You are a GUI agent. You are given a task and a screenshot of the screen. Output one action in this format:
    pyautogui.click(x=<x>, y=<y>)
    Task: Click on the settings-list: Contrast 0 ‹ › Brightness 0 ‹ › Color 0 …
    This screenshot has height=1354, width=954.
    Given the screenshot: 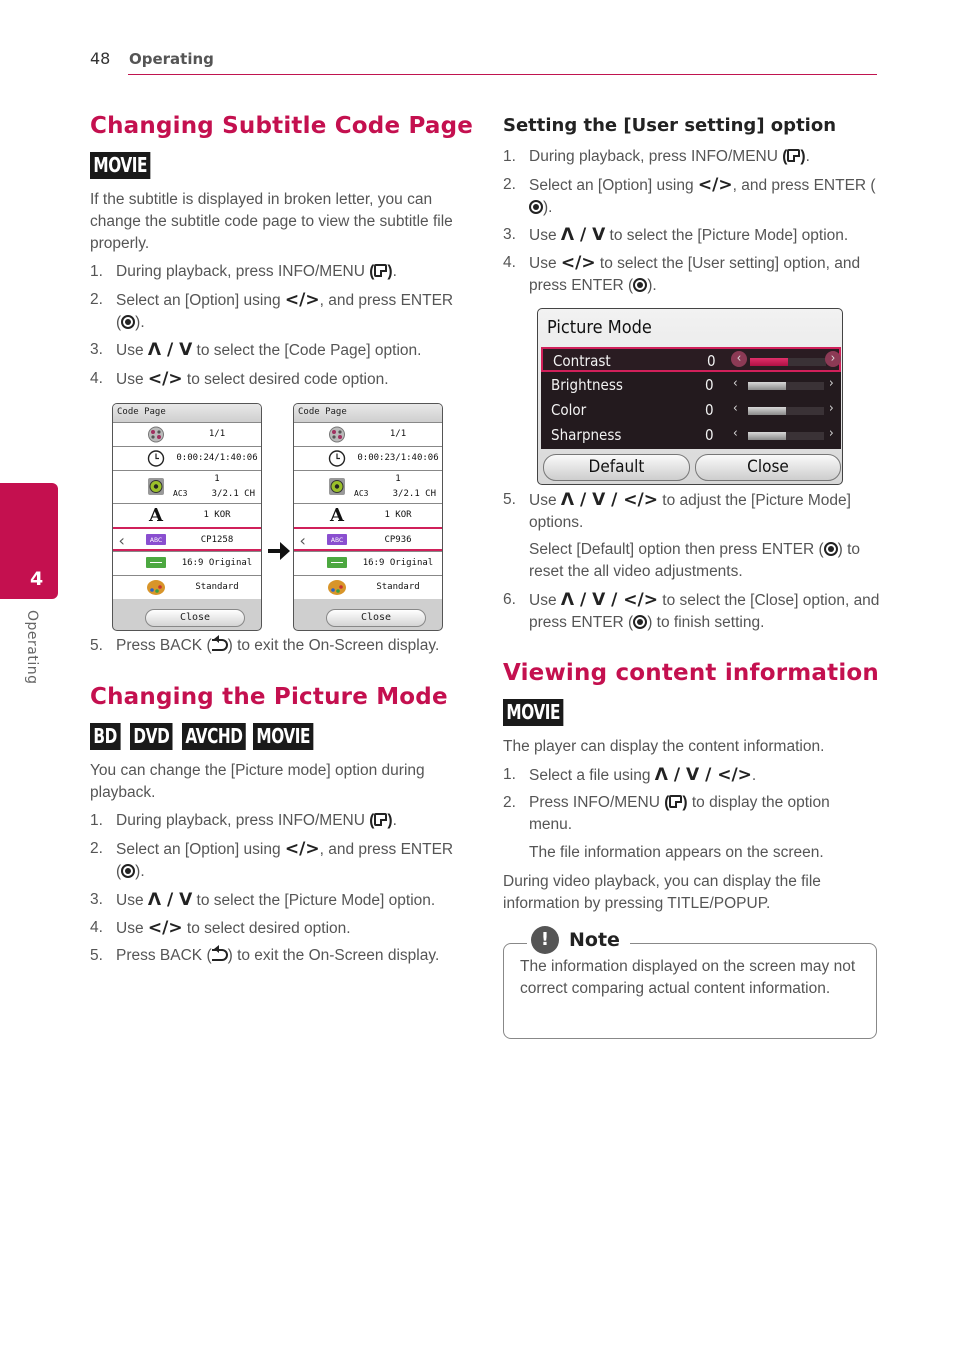 What is the action you would take?
    pyautogui.click(x=691, y=398)
    